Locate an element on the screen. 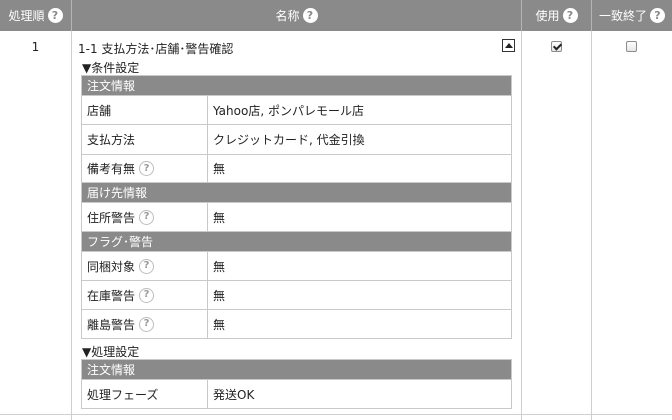  condition-key: 同梱対象? is located at coordinates (145, 266).